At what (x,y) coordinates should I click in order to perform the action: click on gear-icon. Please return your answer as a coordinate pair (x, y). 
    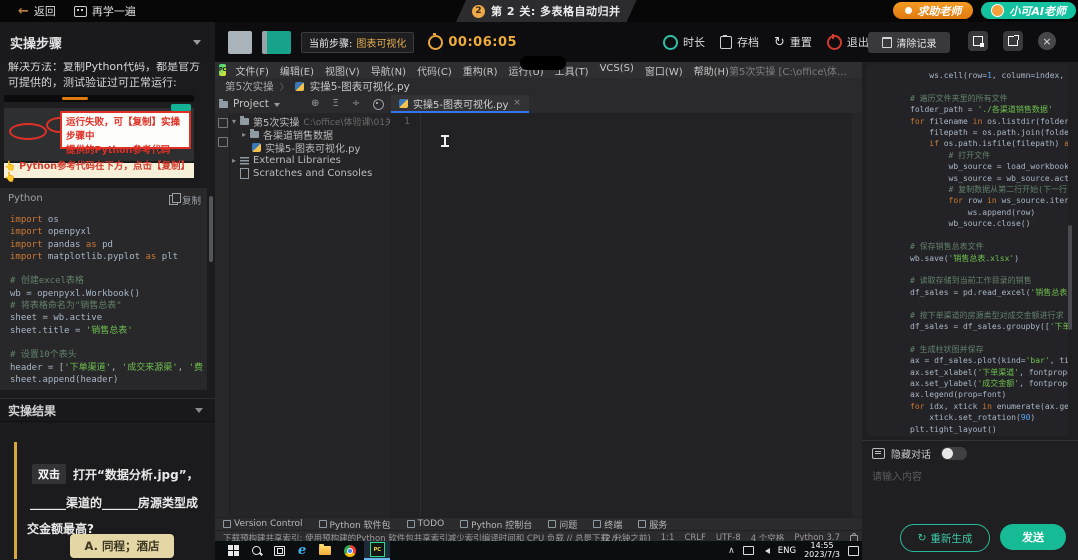
    Looking at the image, I should click on (379, 104).